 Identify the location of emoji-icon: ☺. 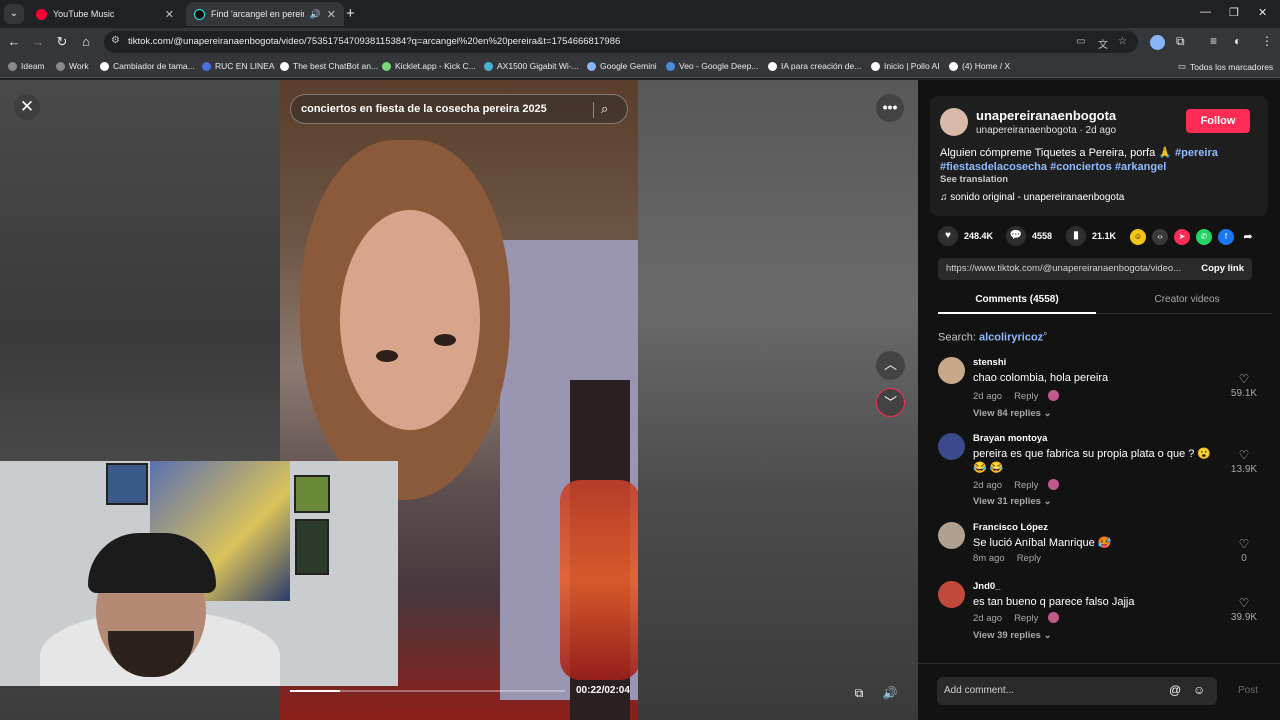
(1199, 690).